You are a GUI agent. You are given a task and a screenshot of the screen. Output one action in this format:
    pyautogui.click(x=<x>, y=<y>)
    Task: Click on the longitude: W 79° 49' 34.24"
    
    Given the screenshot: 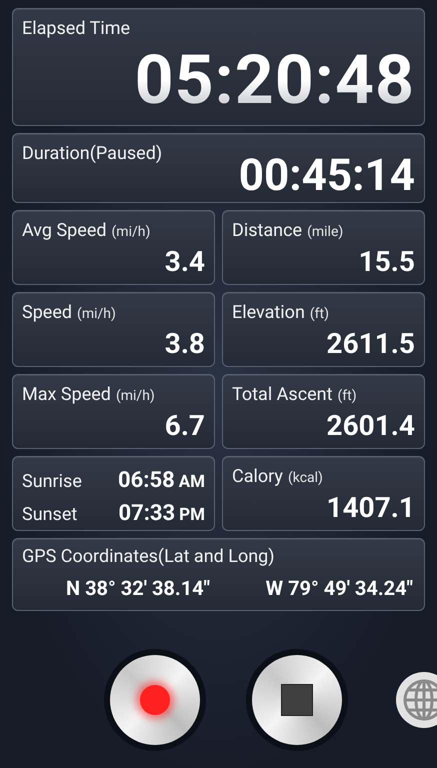 What is the action you would take?
    pyautogui.click(x=339, y=588)
    